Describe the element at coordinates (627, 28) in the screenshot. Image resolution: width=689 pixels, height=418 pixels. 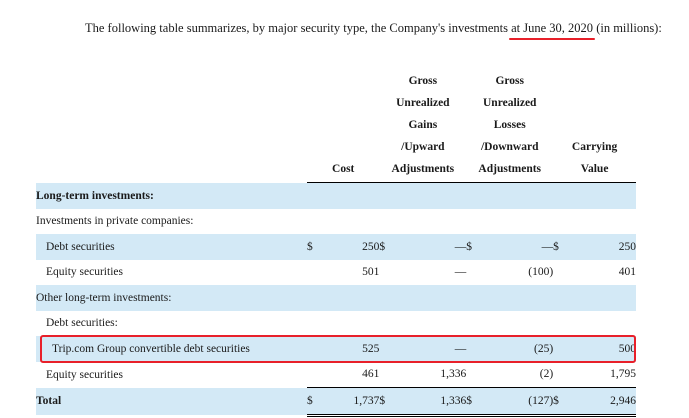
I see `intro-text-after: (in millions):` at that location.